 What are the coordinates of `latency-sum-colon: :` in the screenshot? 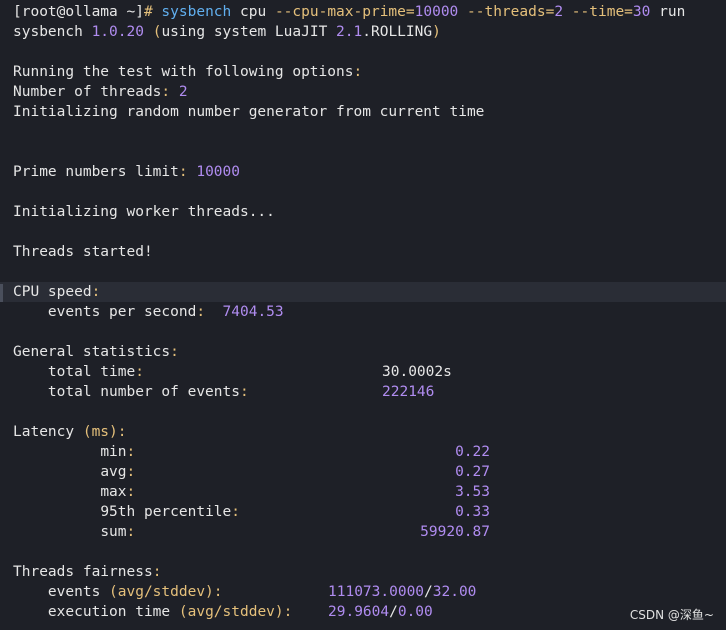 It's located at (131, 532).